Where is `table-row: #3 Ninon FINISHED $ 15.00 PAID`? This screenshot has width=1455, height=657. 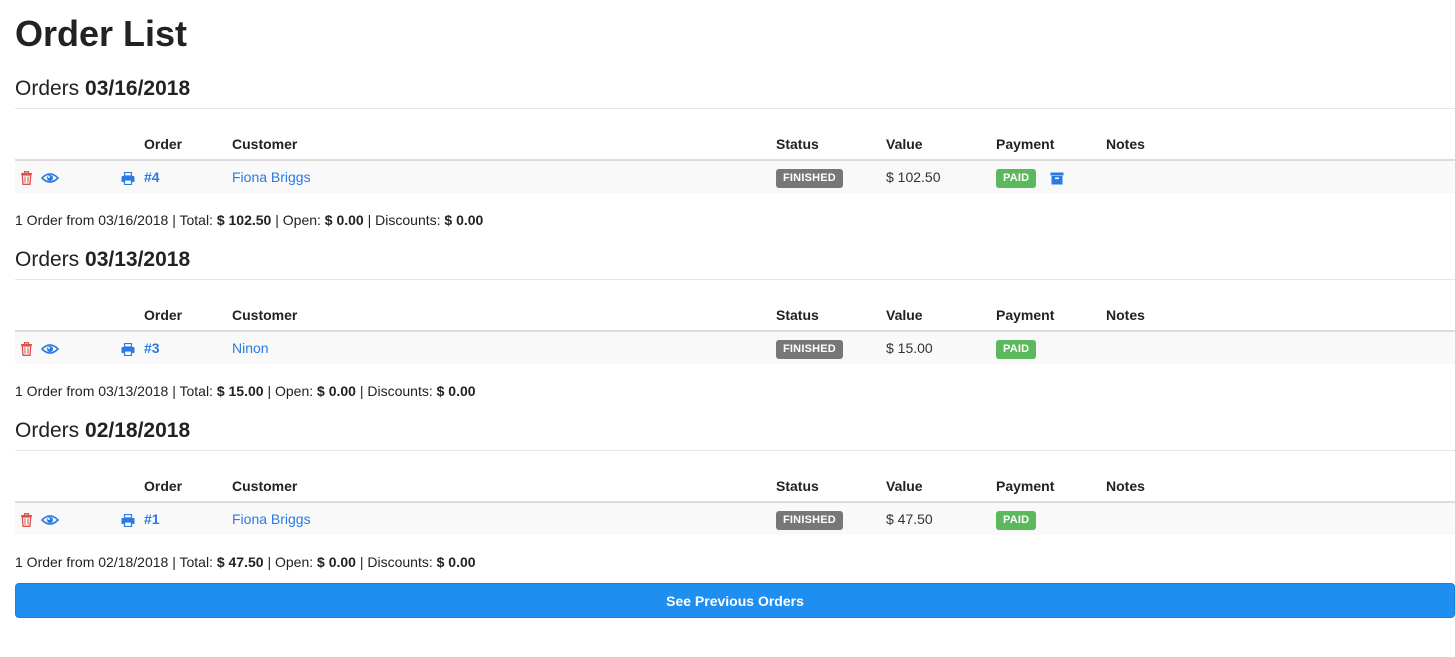 table-row: #3 Ninon FINISHED $ 15.00 PAID is located at coordinates (735, 347).